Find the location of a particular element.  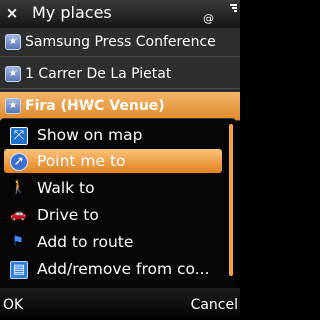

menu-item-drive-to: 🚗 Drive to is located at coordinates (113, 215).